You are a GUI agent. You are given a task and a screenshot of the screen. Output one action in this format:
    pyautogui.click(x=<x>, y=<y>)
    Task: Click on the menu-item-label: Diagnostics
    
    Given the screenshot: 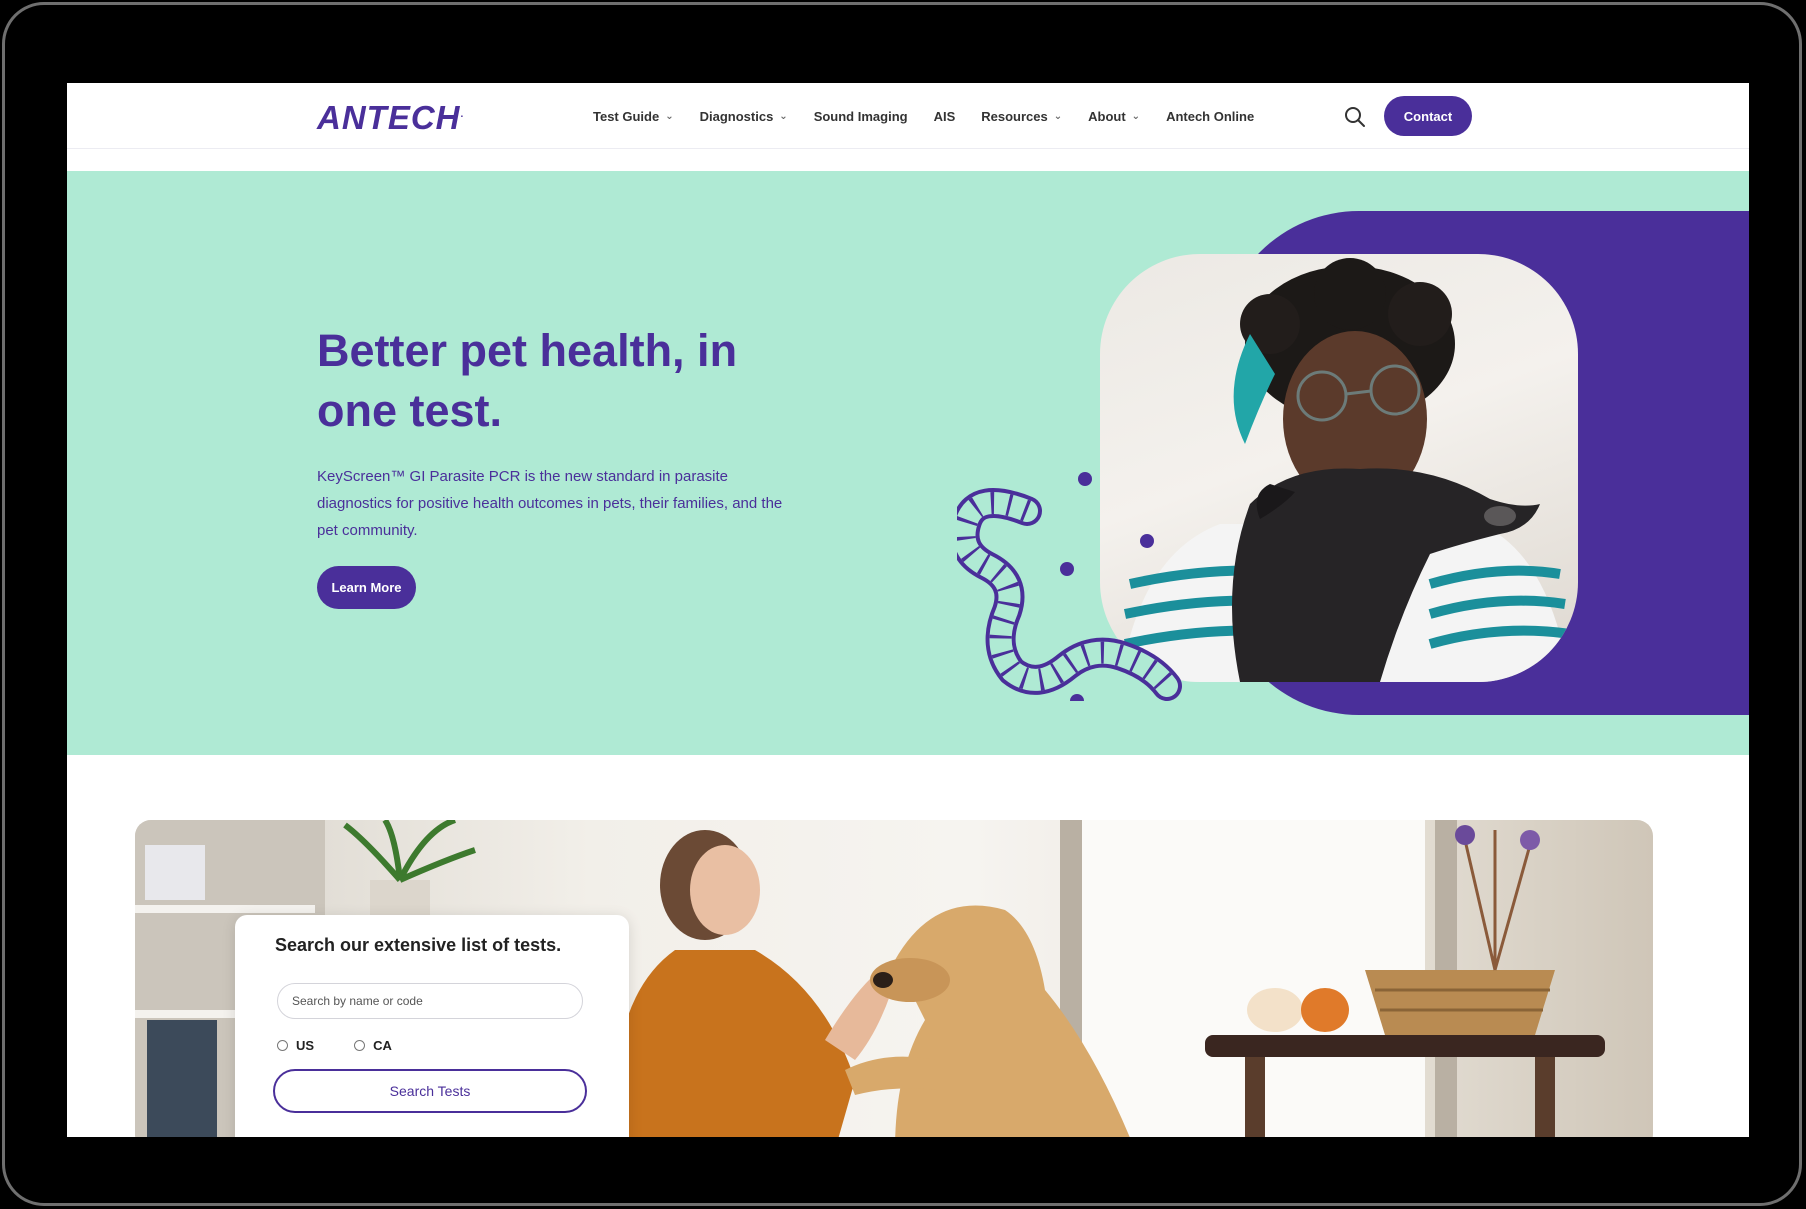 What is the action you would take?
    pyautogui.click(x=736, y=116)
    